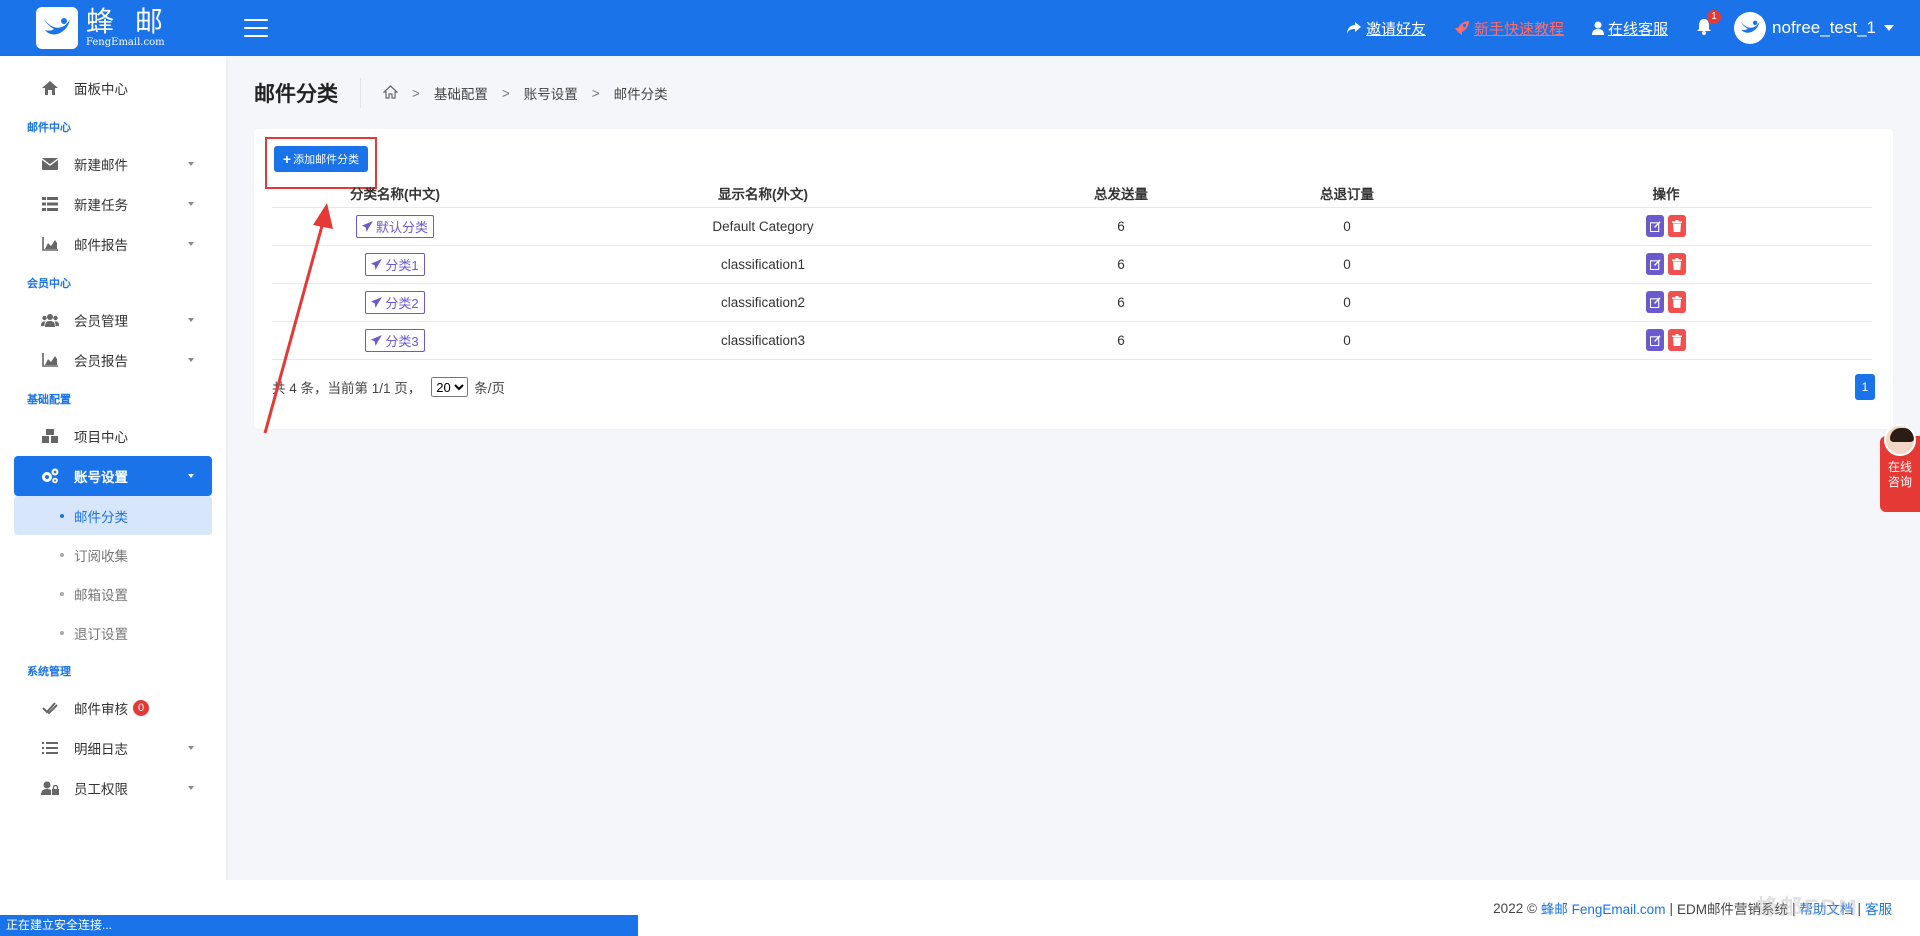 The width and height of the screenshot is (1920, 936). I want to click on category-tag: 分类2, so click(395, 302).